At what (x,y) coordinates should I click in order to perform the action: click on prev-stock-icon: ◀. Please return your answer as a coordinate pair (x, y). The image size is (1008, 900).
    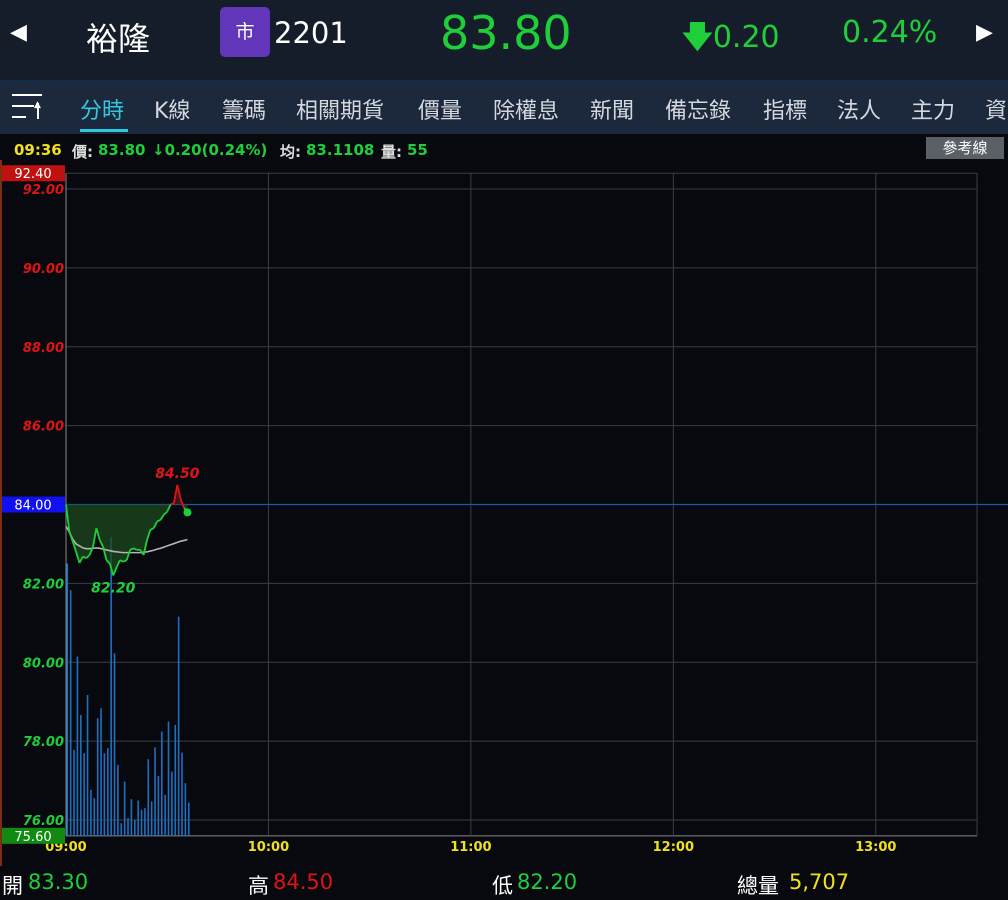
    Looking at the image, I should click on (18, 32).